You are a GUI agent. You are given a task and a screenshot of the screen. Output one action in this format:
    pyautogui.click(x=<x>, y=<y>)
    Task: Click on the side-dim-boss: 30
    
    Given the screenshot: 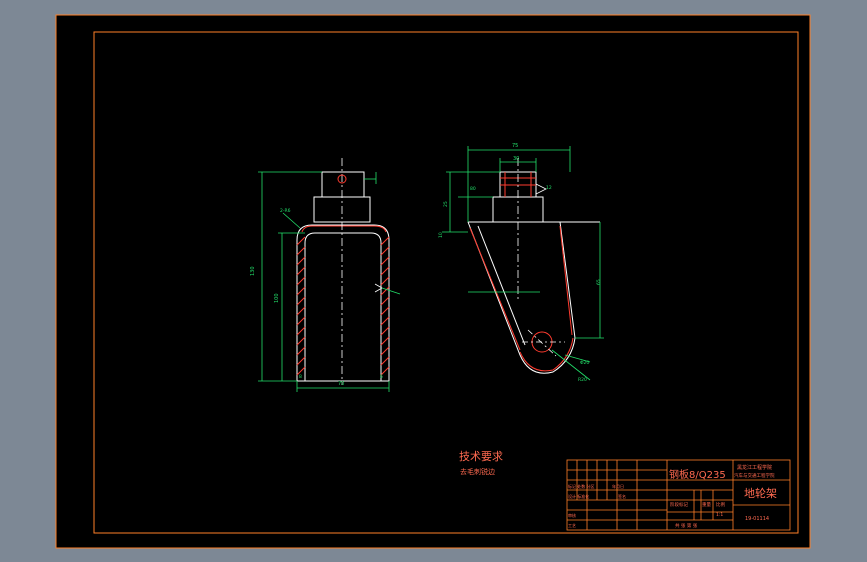 What is the action you would take?
    pyautogui.click(x=516, y=159)
    